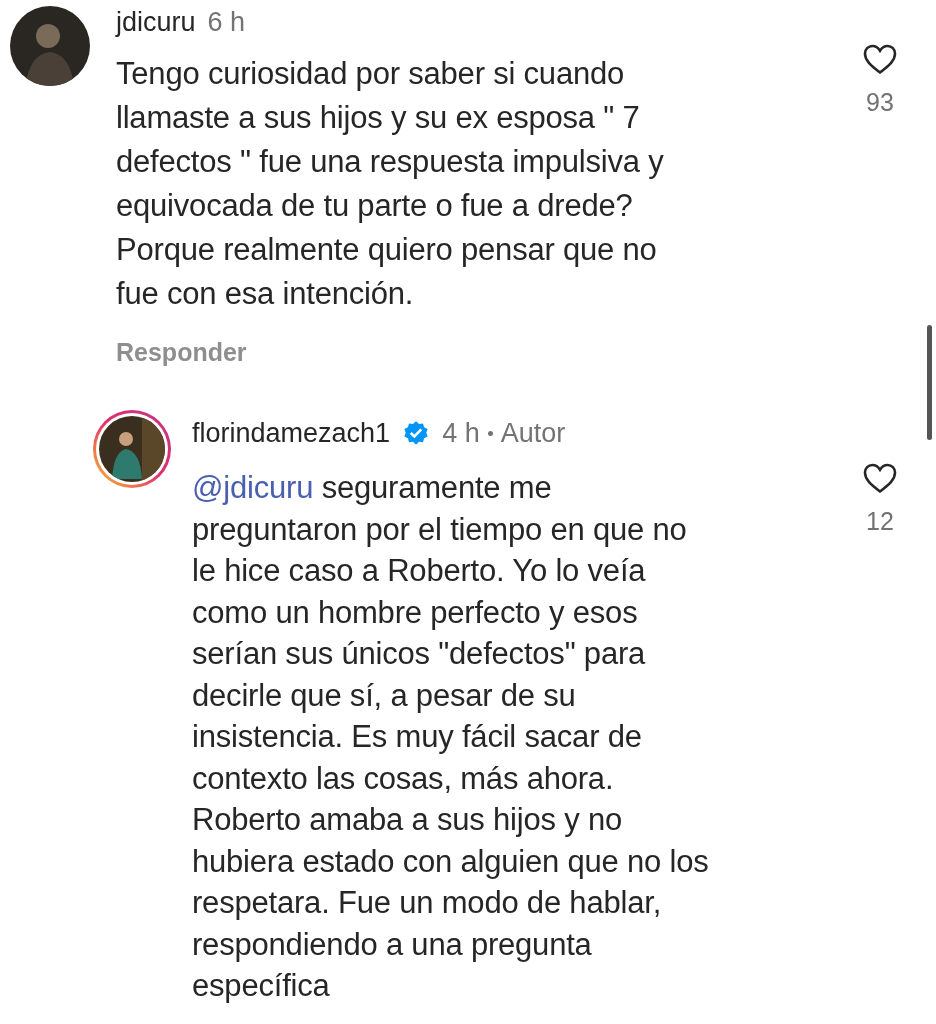 The height and width of the screenshot is (1024, 936). I want to click on like-count: 12, so click(880, 521).